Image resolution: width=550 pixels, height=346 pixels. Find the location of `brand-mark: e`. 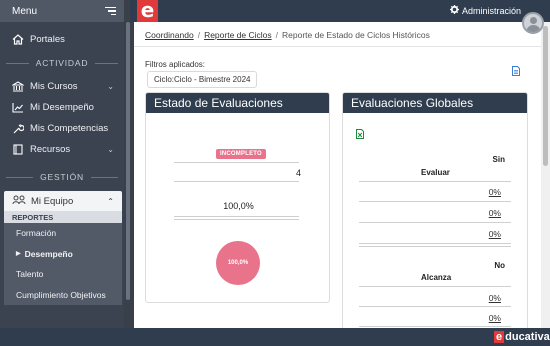

brand-mark: e is located at coordinates (499, 337).